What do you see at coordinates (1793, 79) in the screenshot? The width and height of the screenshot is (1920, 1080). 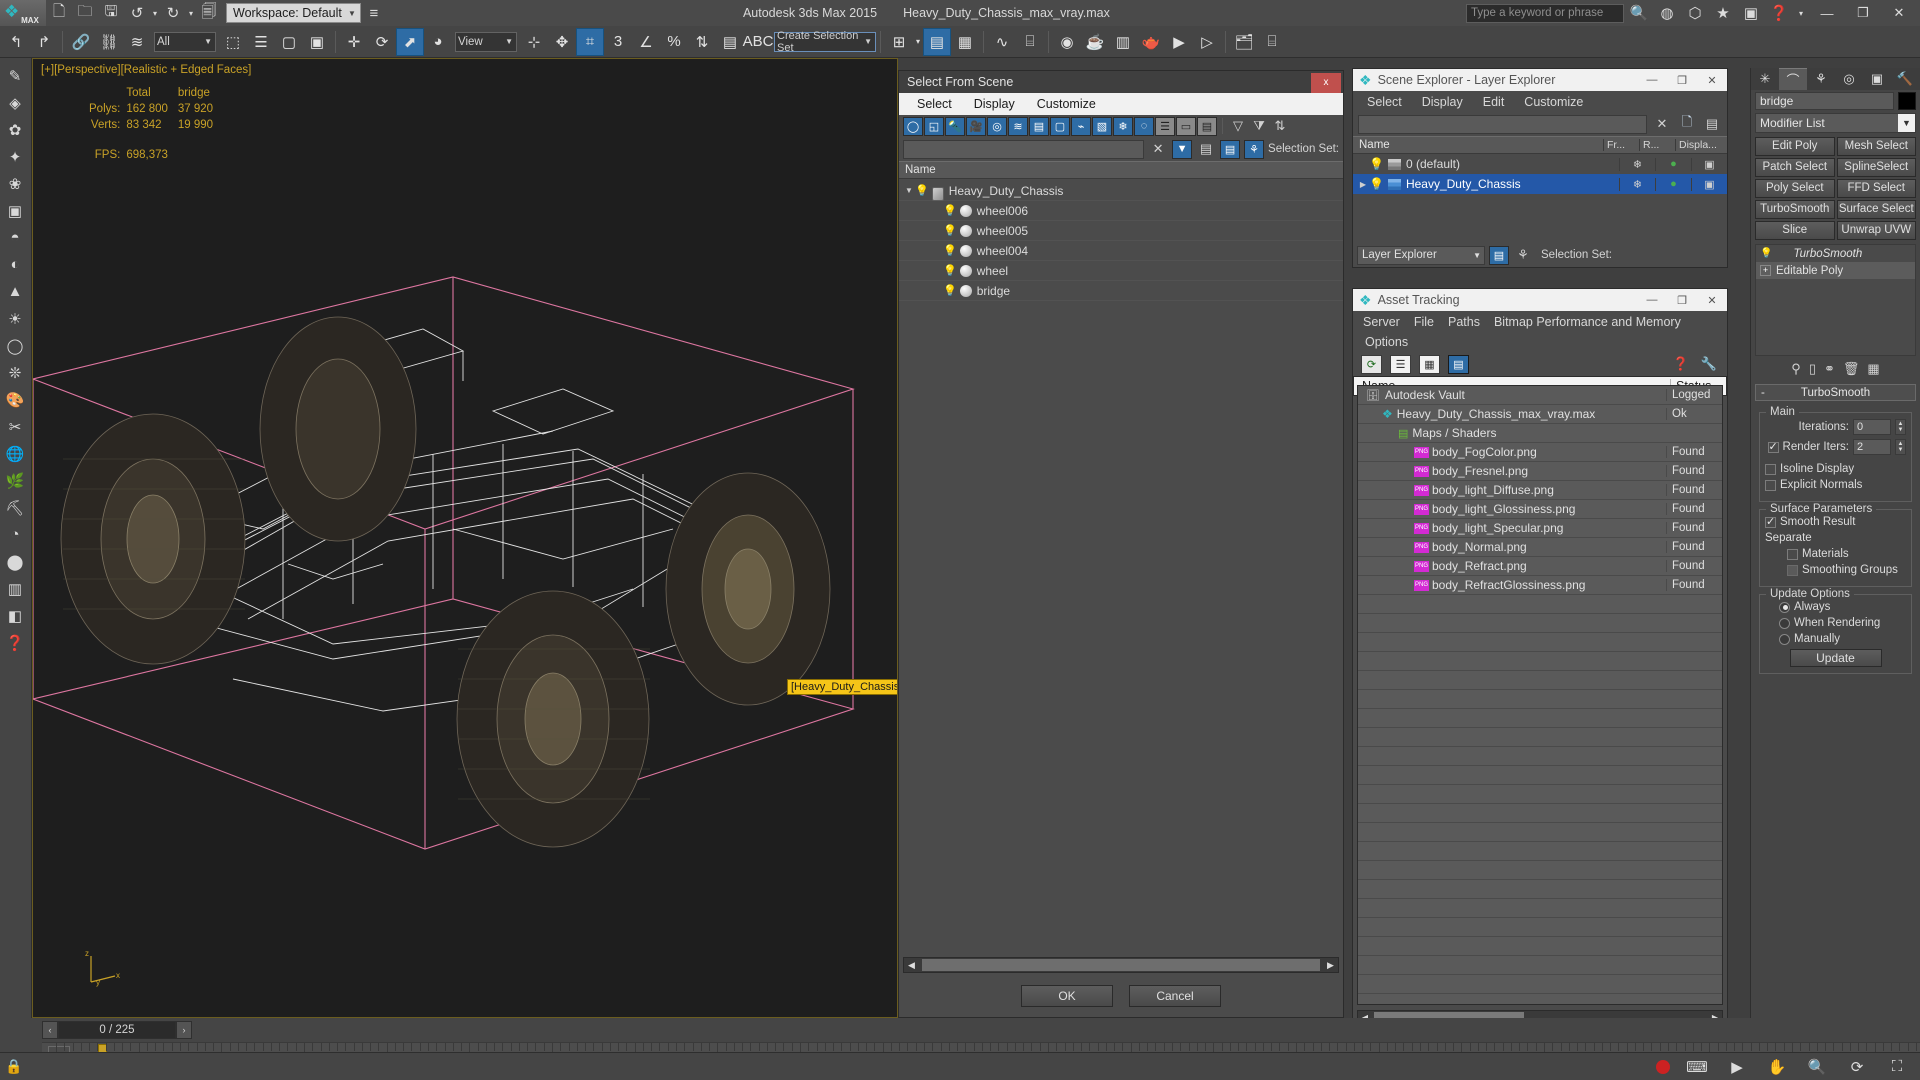 I see `tab-modify: ⌒` at bounding box center [1793, 79].